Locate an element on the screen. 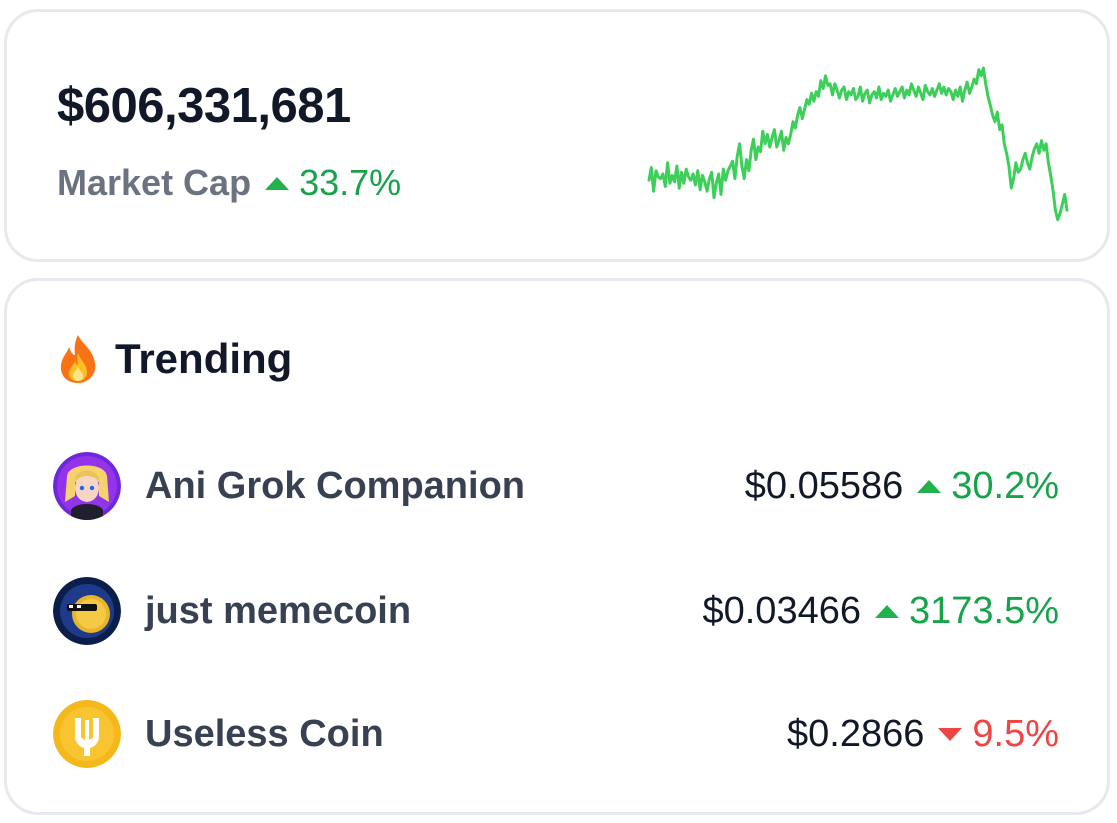 The width and height of the screenshot is (1117, 823). sparkline-series is located at coordinates (858, 144).